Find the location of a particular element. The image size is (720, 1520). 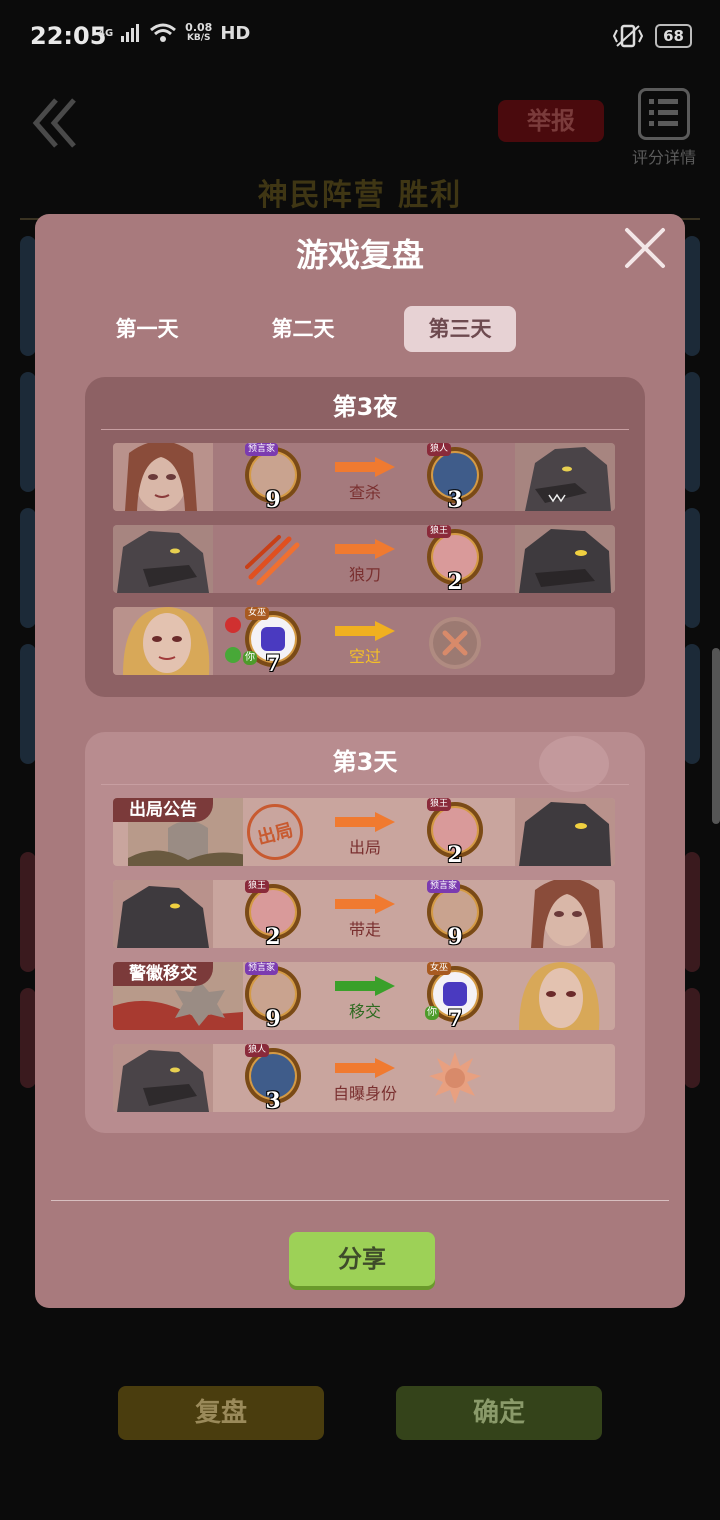

net-speed: 0.08 KB/S is located at coordinates (198, 33).